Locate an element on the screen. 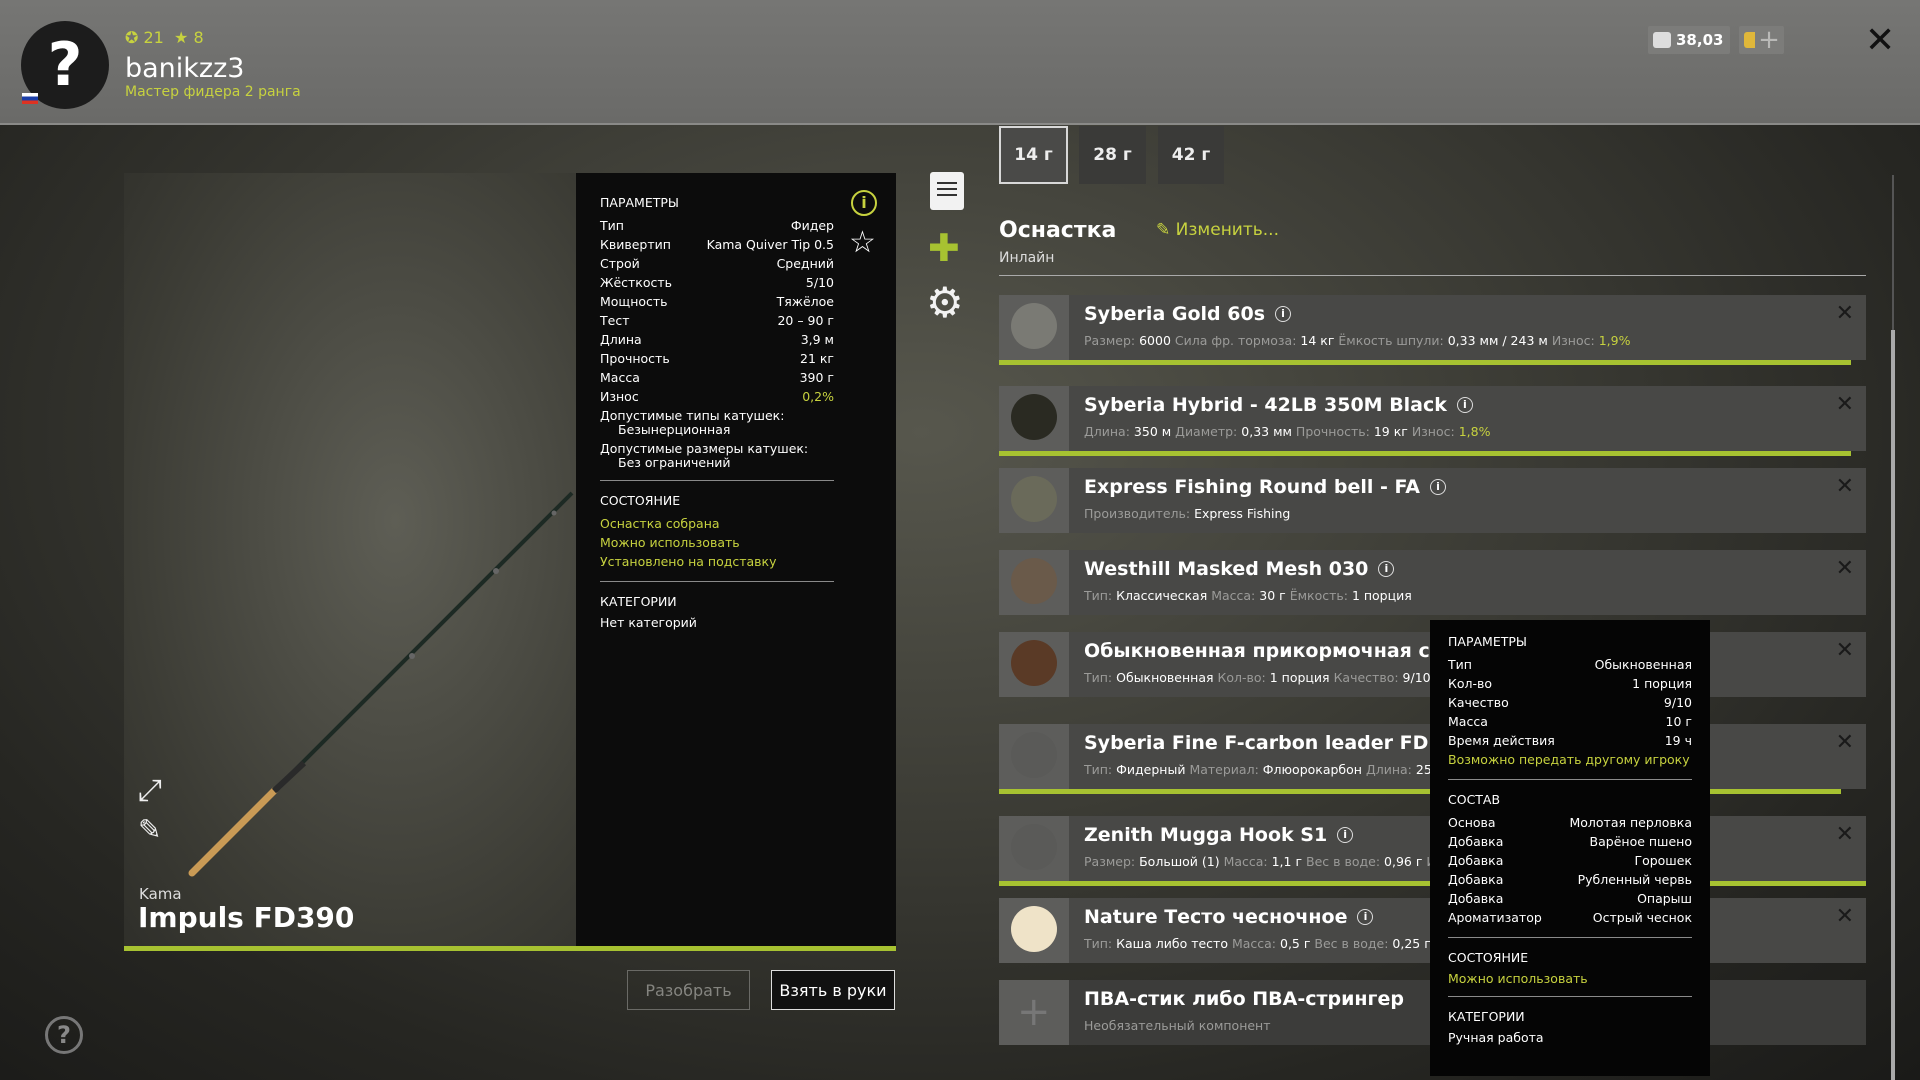 This screenshot has width=1920, height=1080. player-stats: ✪ 21 ★ 8 is located at coordinates (164, 37).